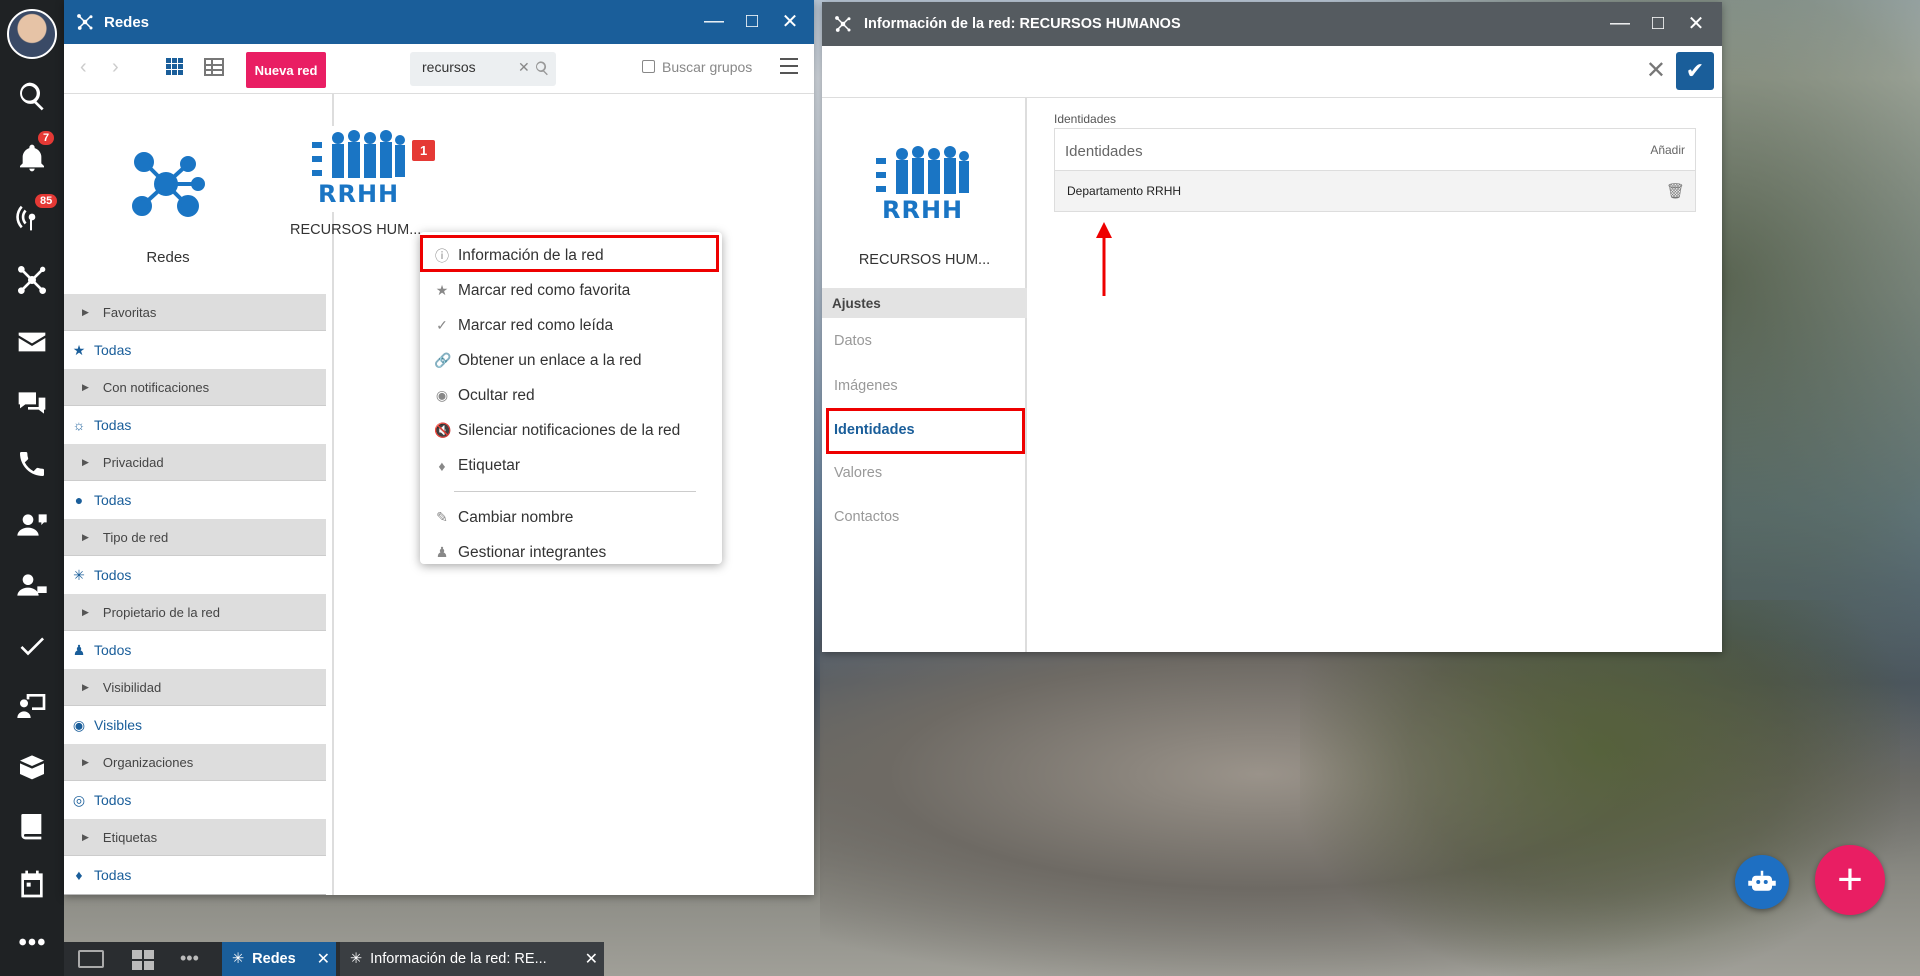 The height and width of the screenshot is (976, 1920). I want to click on book-icon, so click(32, 826).